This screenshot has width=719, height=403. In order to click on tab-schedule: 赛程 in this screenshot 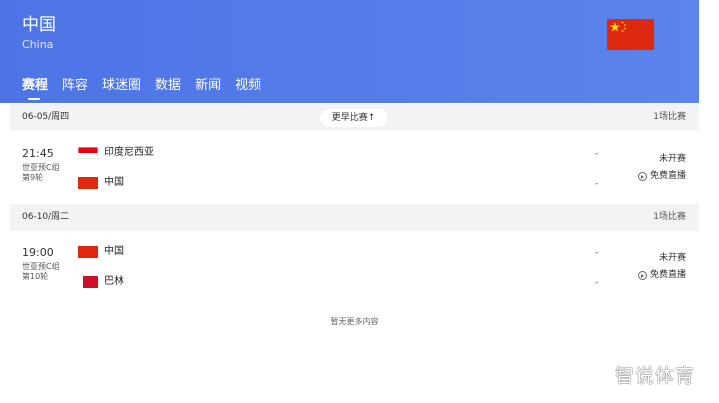, I will do `click(35, 89)`.